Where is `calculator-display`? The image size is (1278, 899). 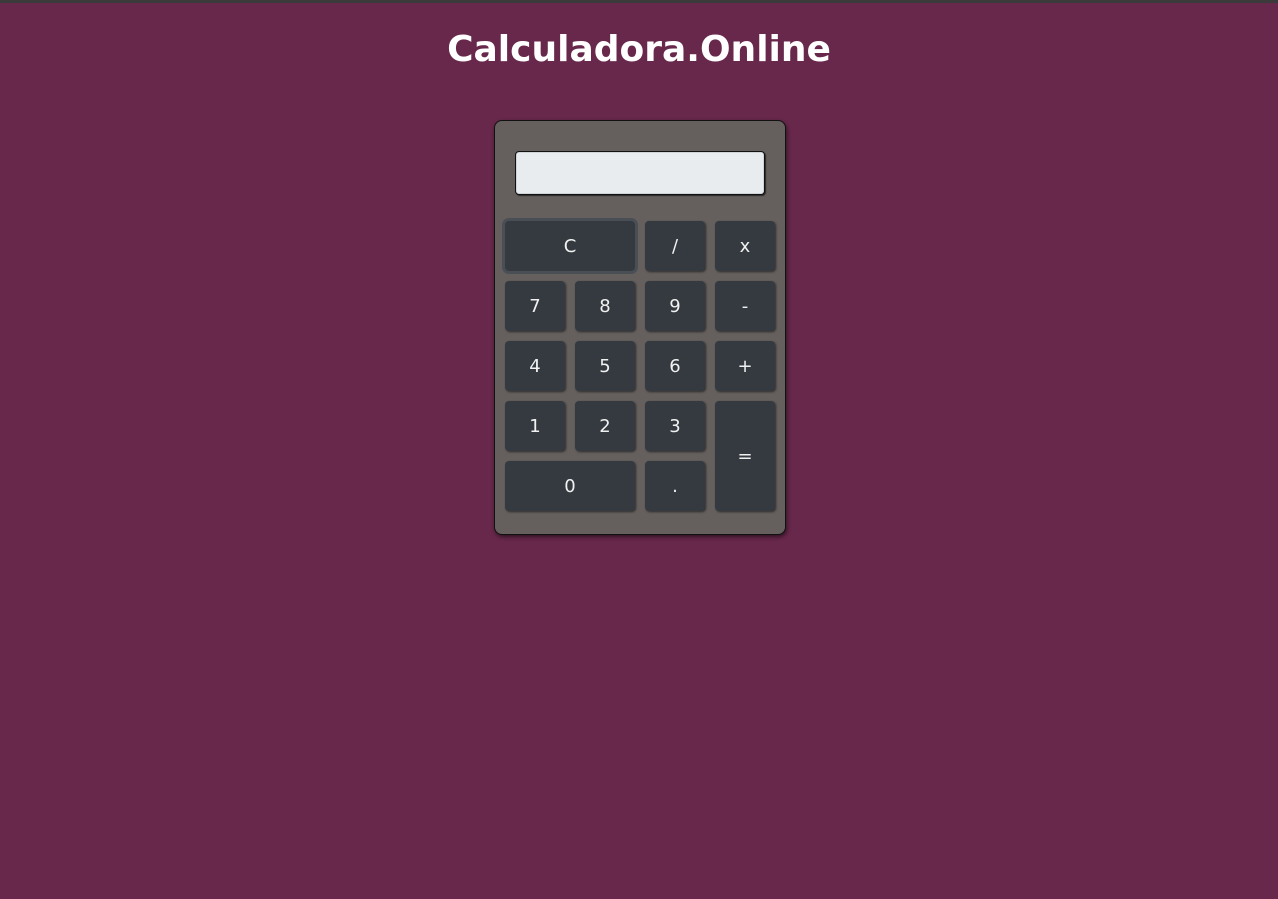
calculator-display is located at coordinates (640, 173).